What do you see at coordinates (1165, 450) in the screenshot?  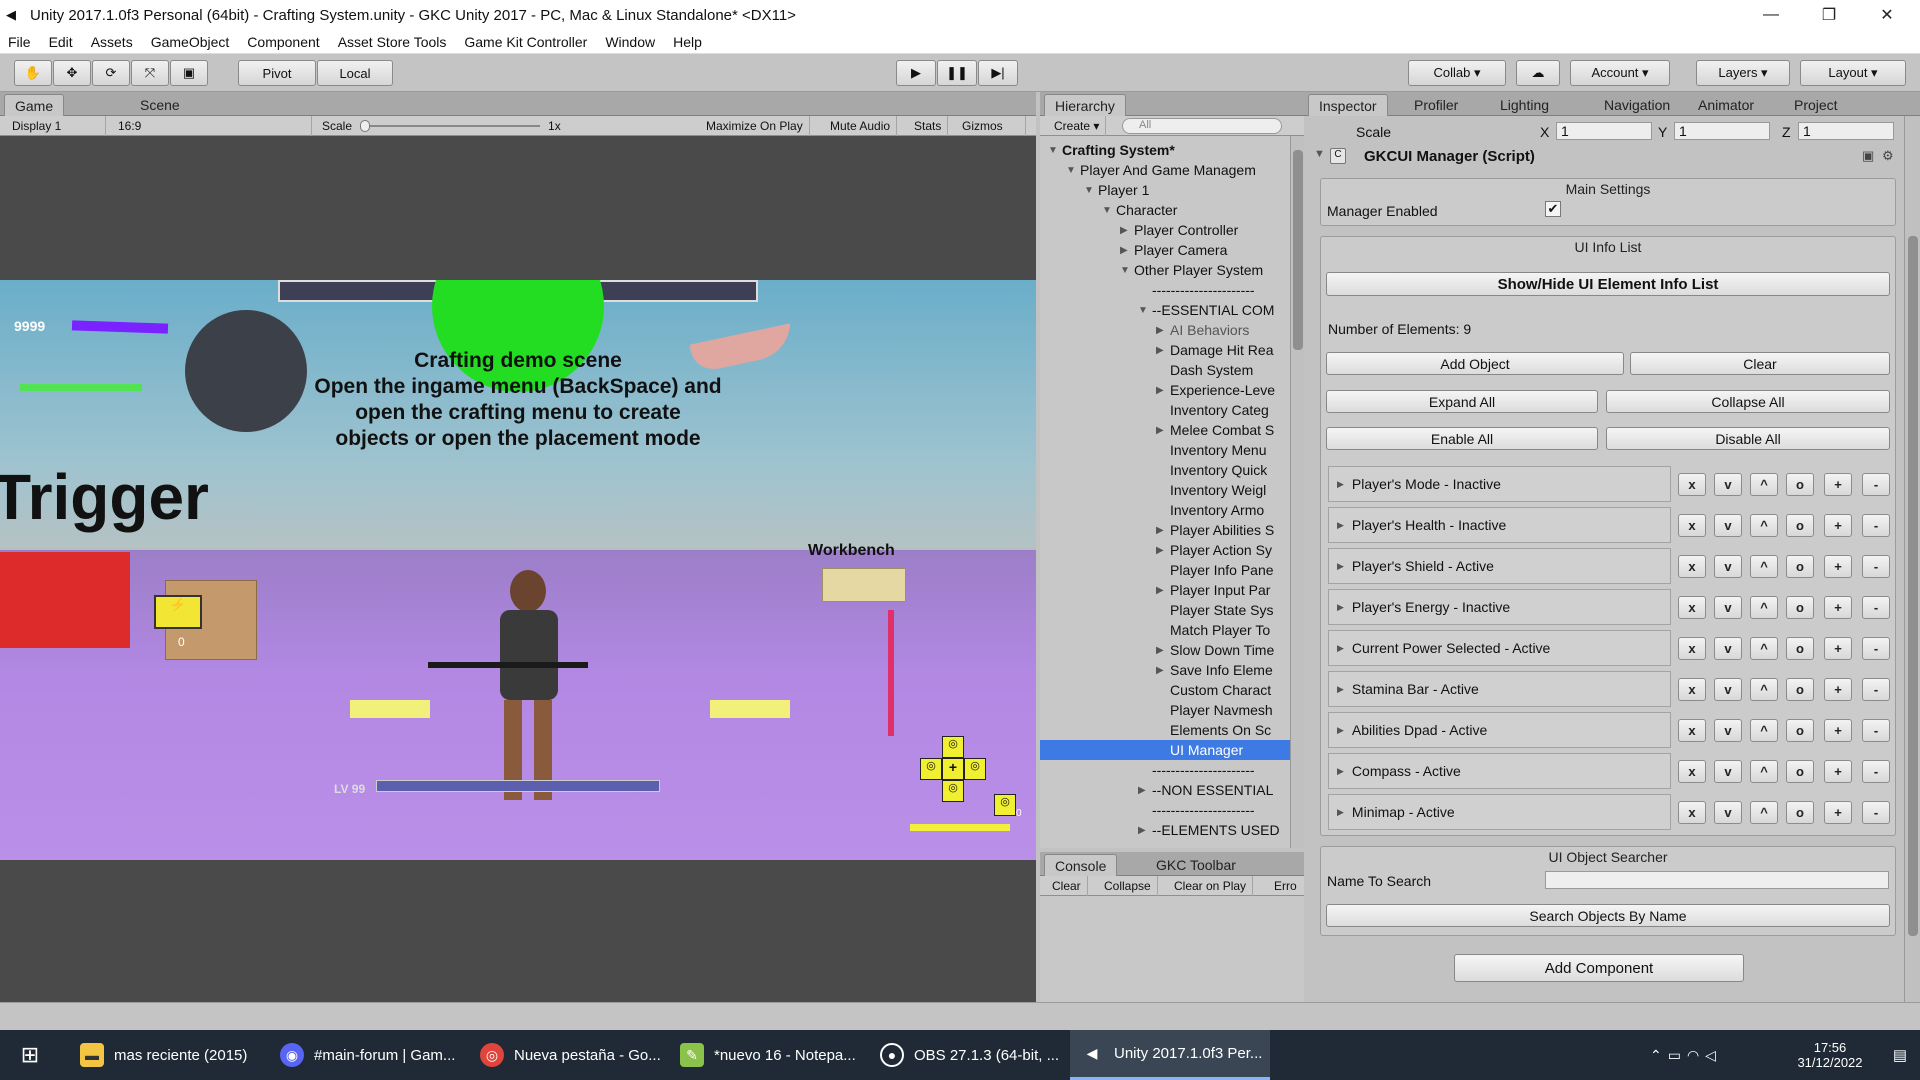 I see `hierarchy-item: Inventory Menu` at bounding box center [1165, 450].